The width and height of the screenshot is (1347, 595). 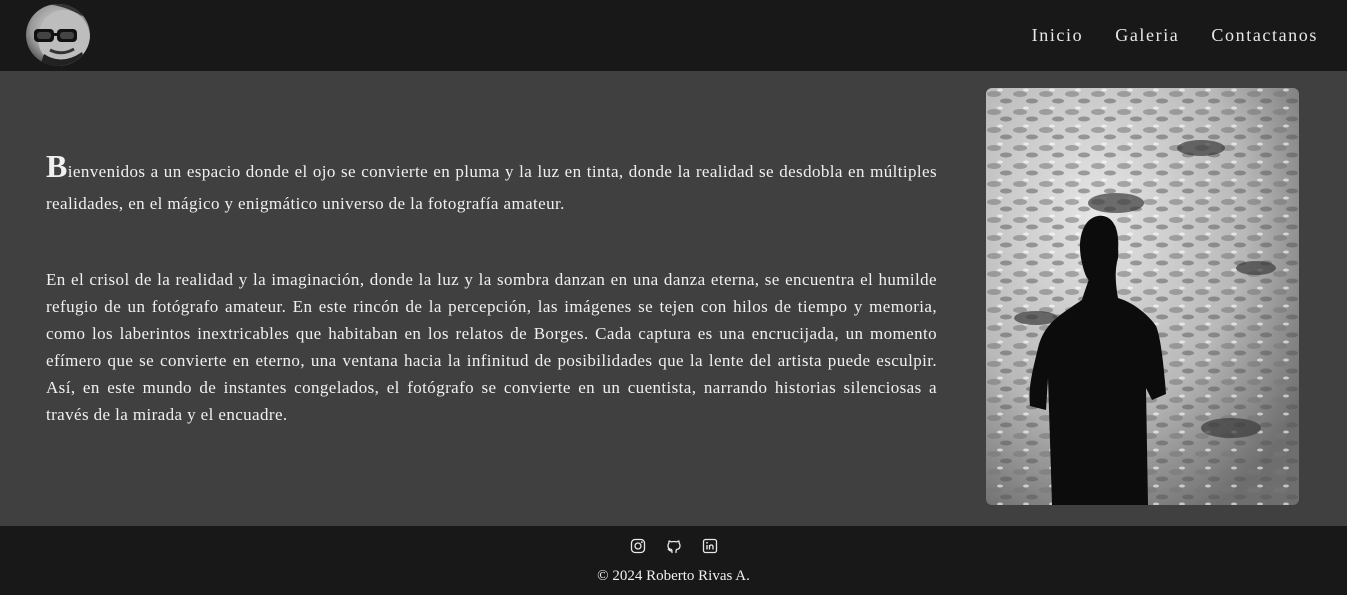 I want to click on nav-contactanos: Contactanos, so click(x=1264, y=35).